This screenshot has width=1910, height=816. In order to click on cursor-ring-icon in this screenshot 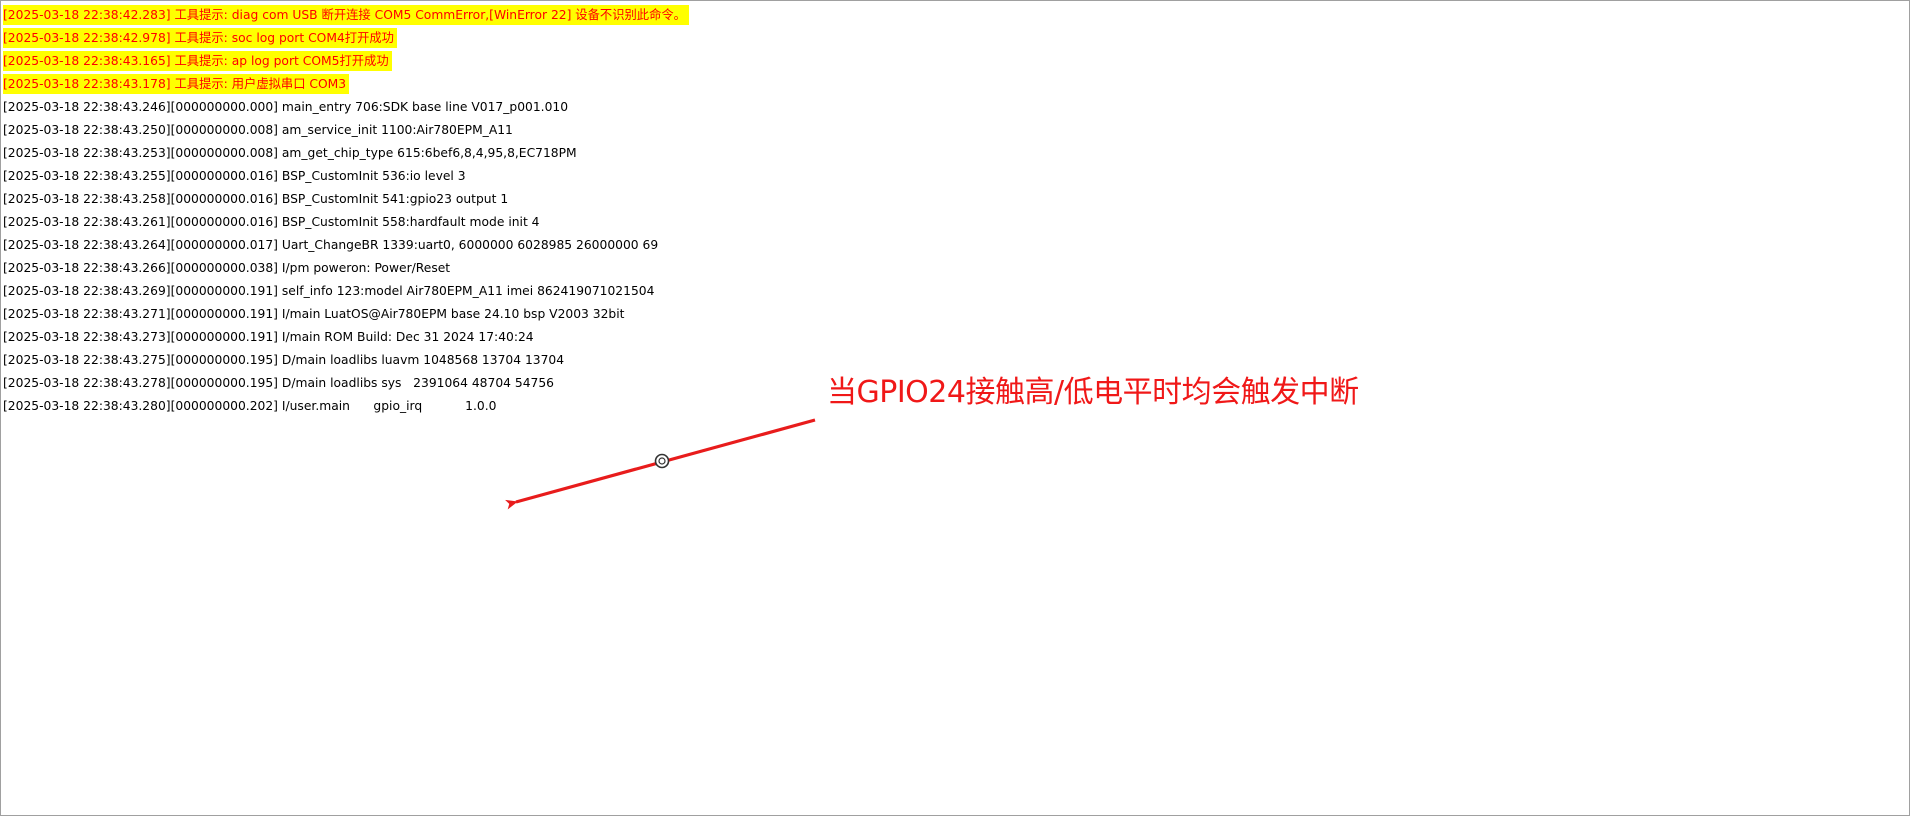, I will do `click(662, 461)`.